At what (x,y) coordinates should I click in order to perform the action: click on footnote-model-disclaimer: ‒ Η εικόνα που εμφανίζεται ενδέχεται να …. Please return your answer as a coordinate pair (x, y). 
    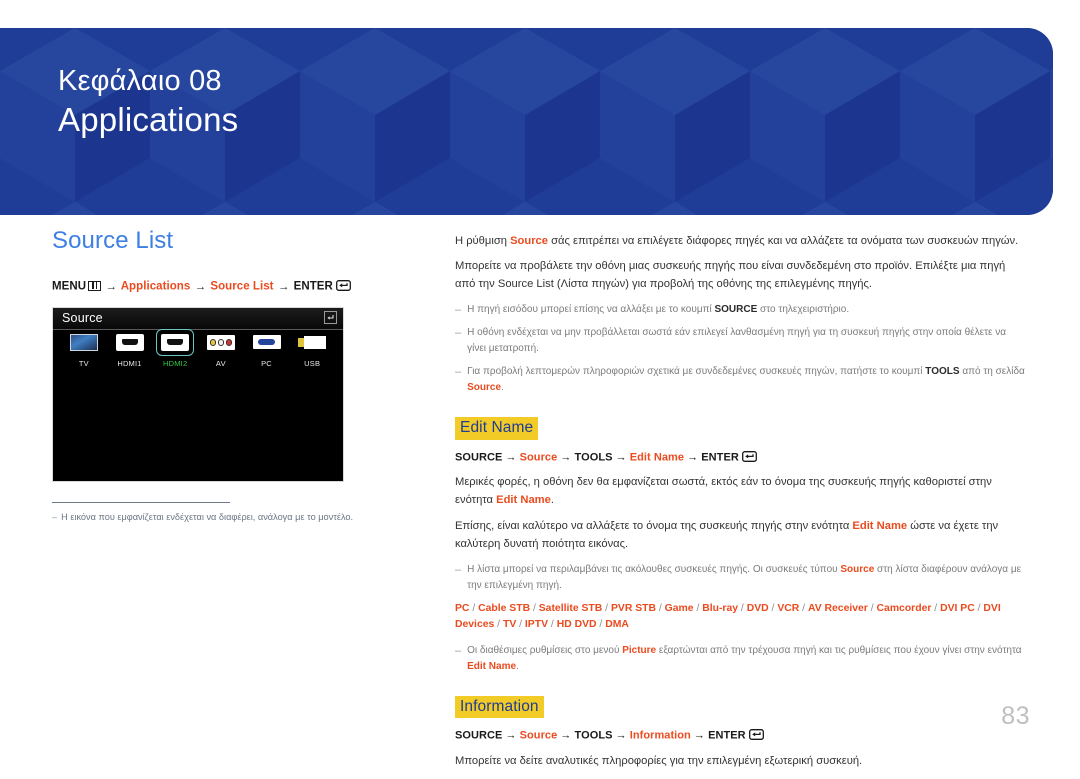
    Looking at the image, I should click on (227, 517).